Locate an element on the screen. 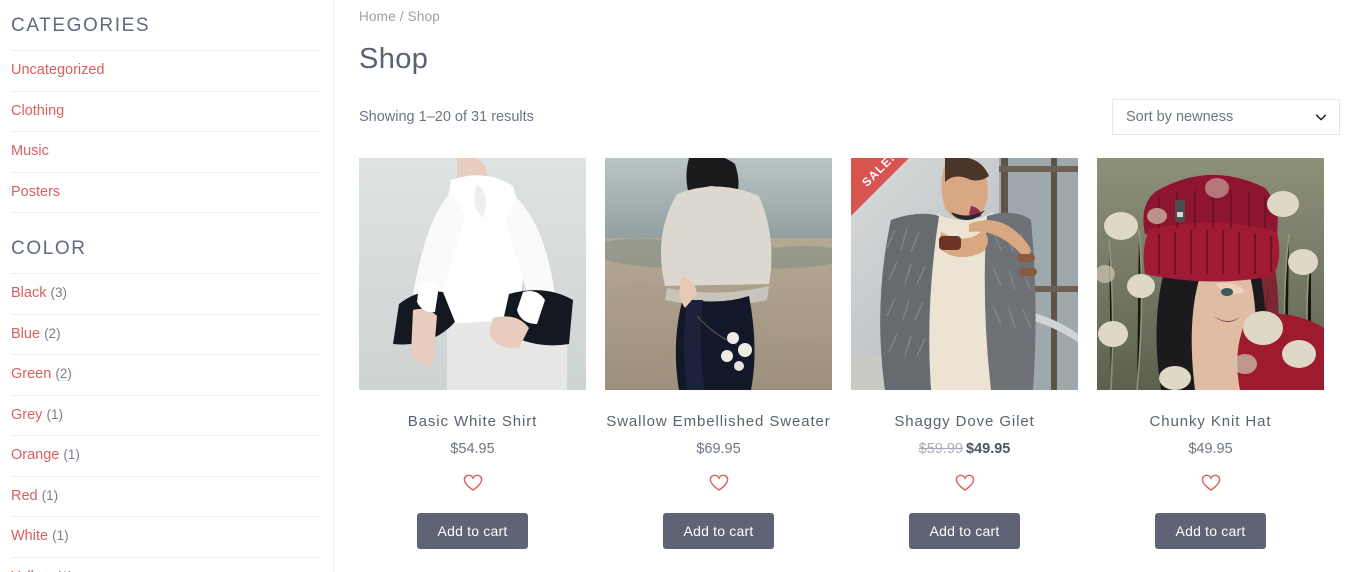  product-sale-price: $49.95 is located at coordinates (988, 449).